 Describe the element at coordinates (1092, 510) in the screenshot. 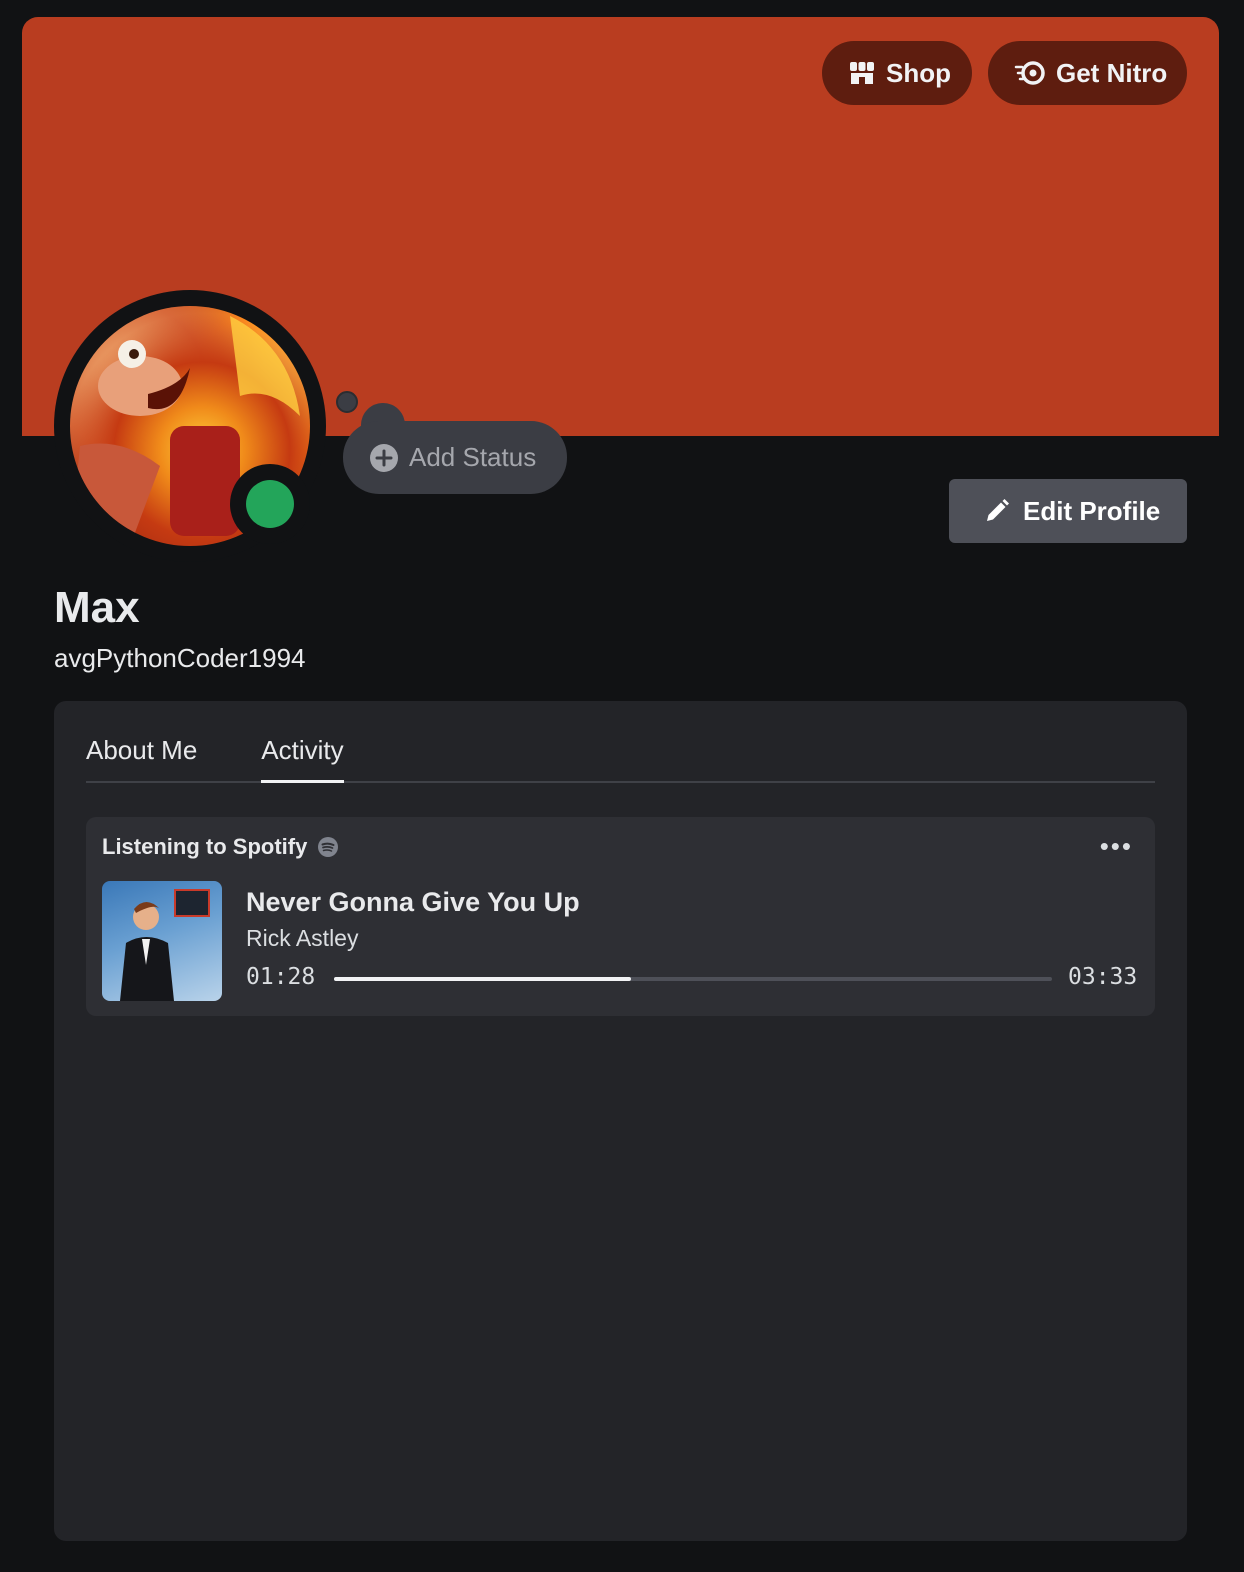

I see `edit-profile-label: Edit Profile` at that location.